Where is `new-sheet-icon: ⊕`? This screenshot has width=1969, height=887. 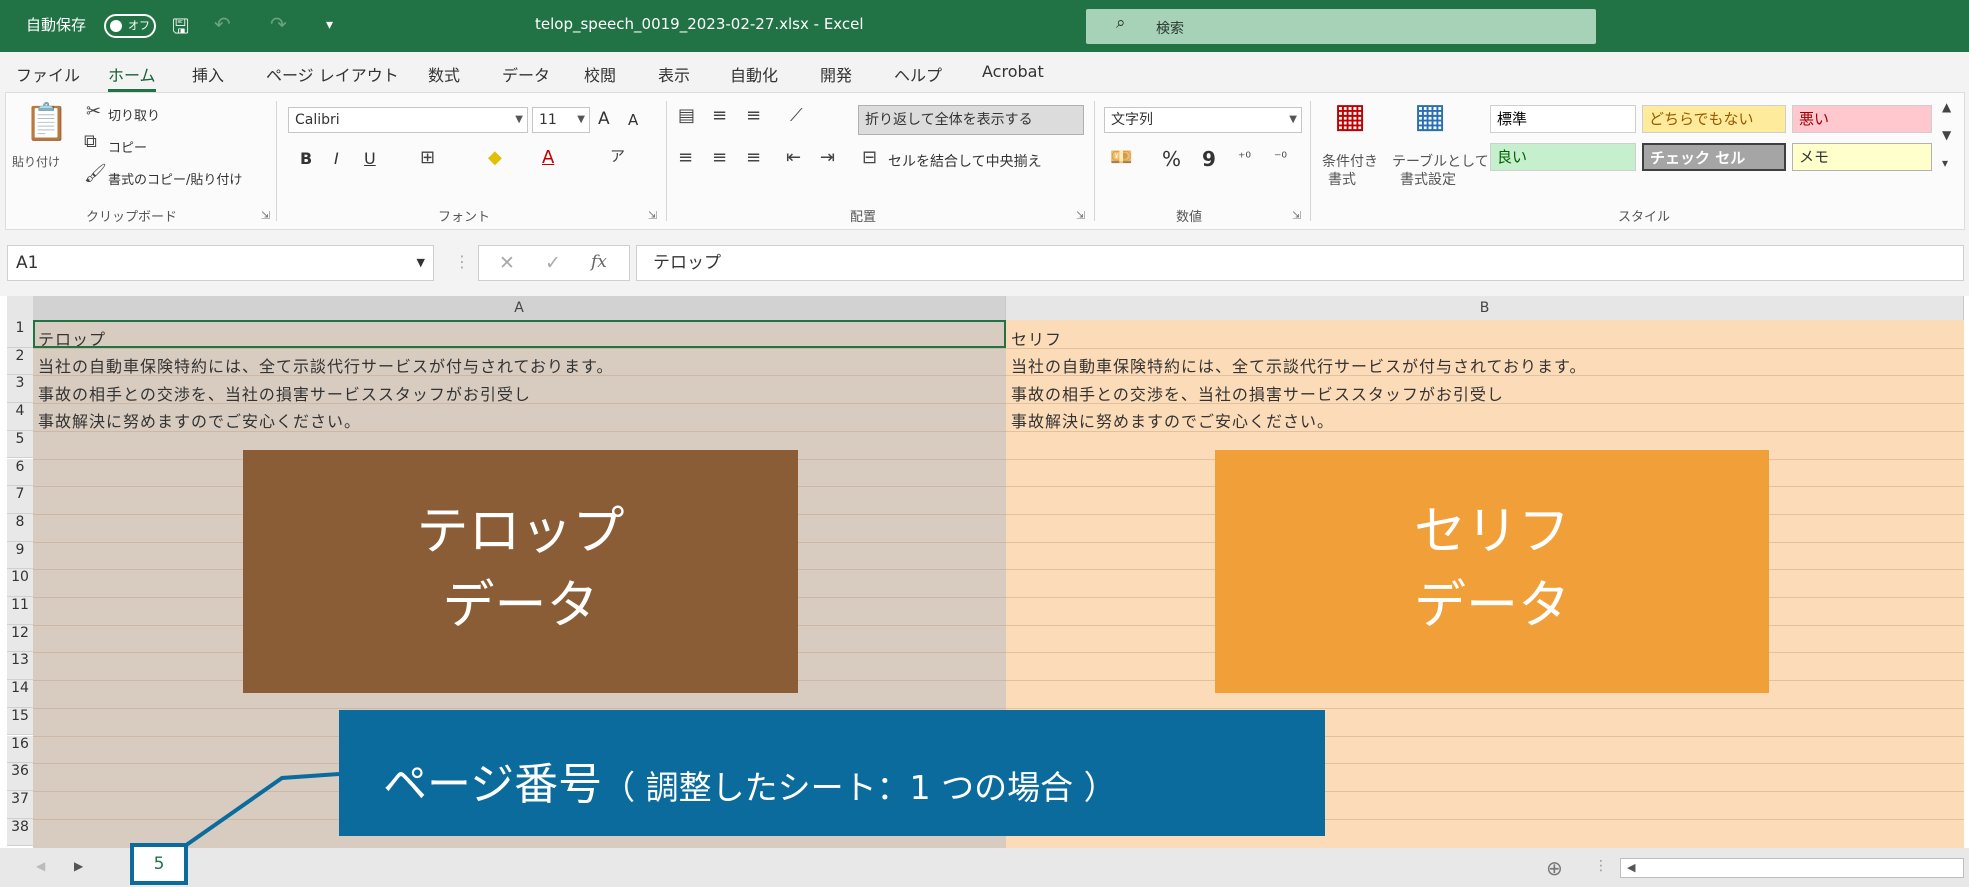 new-sheet-icon: ⊕ is located at coordinates (1554, 868).